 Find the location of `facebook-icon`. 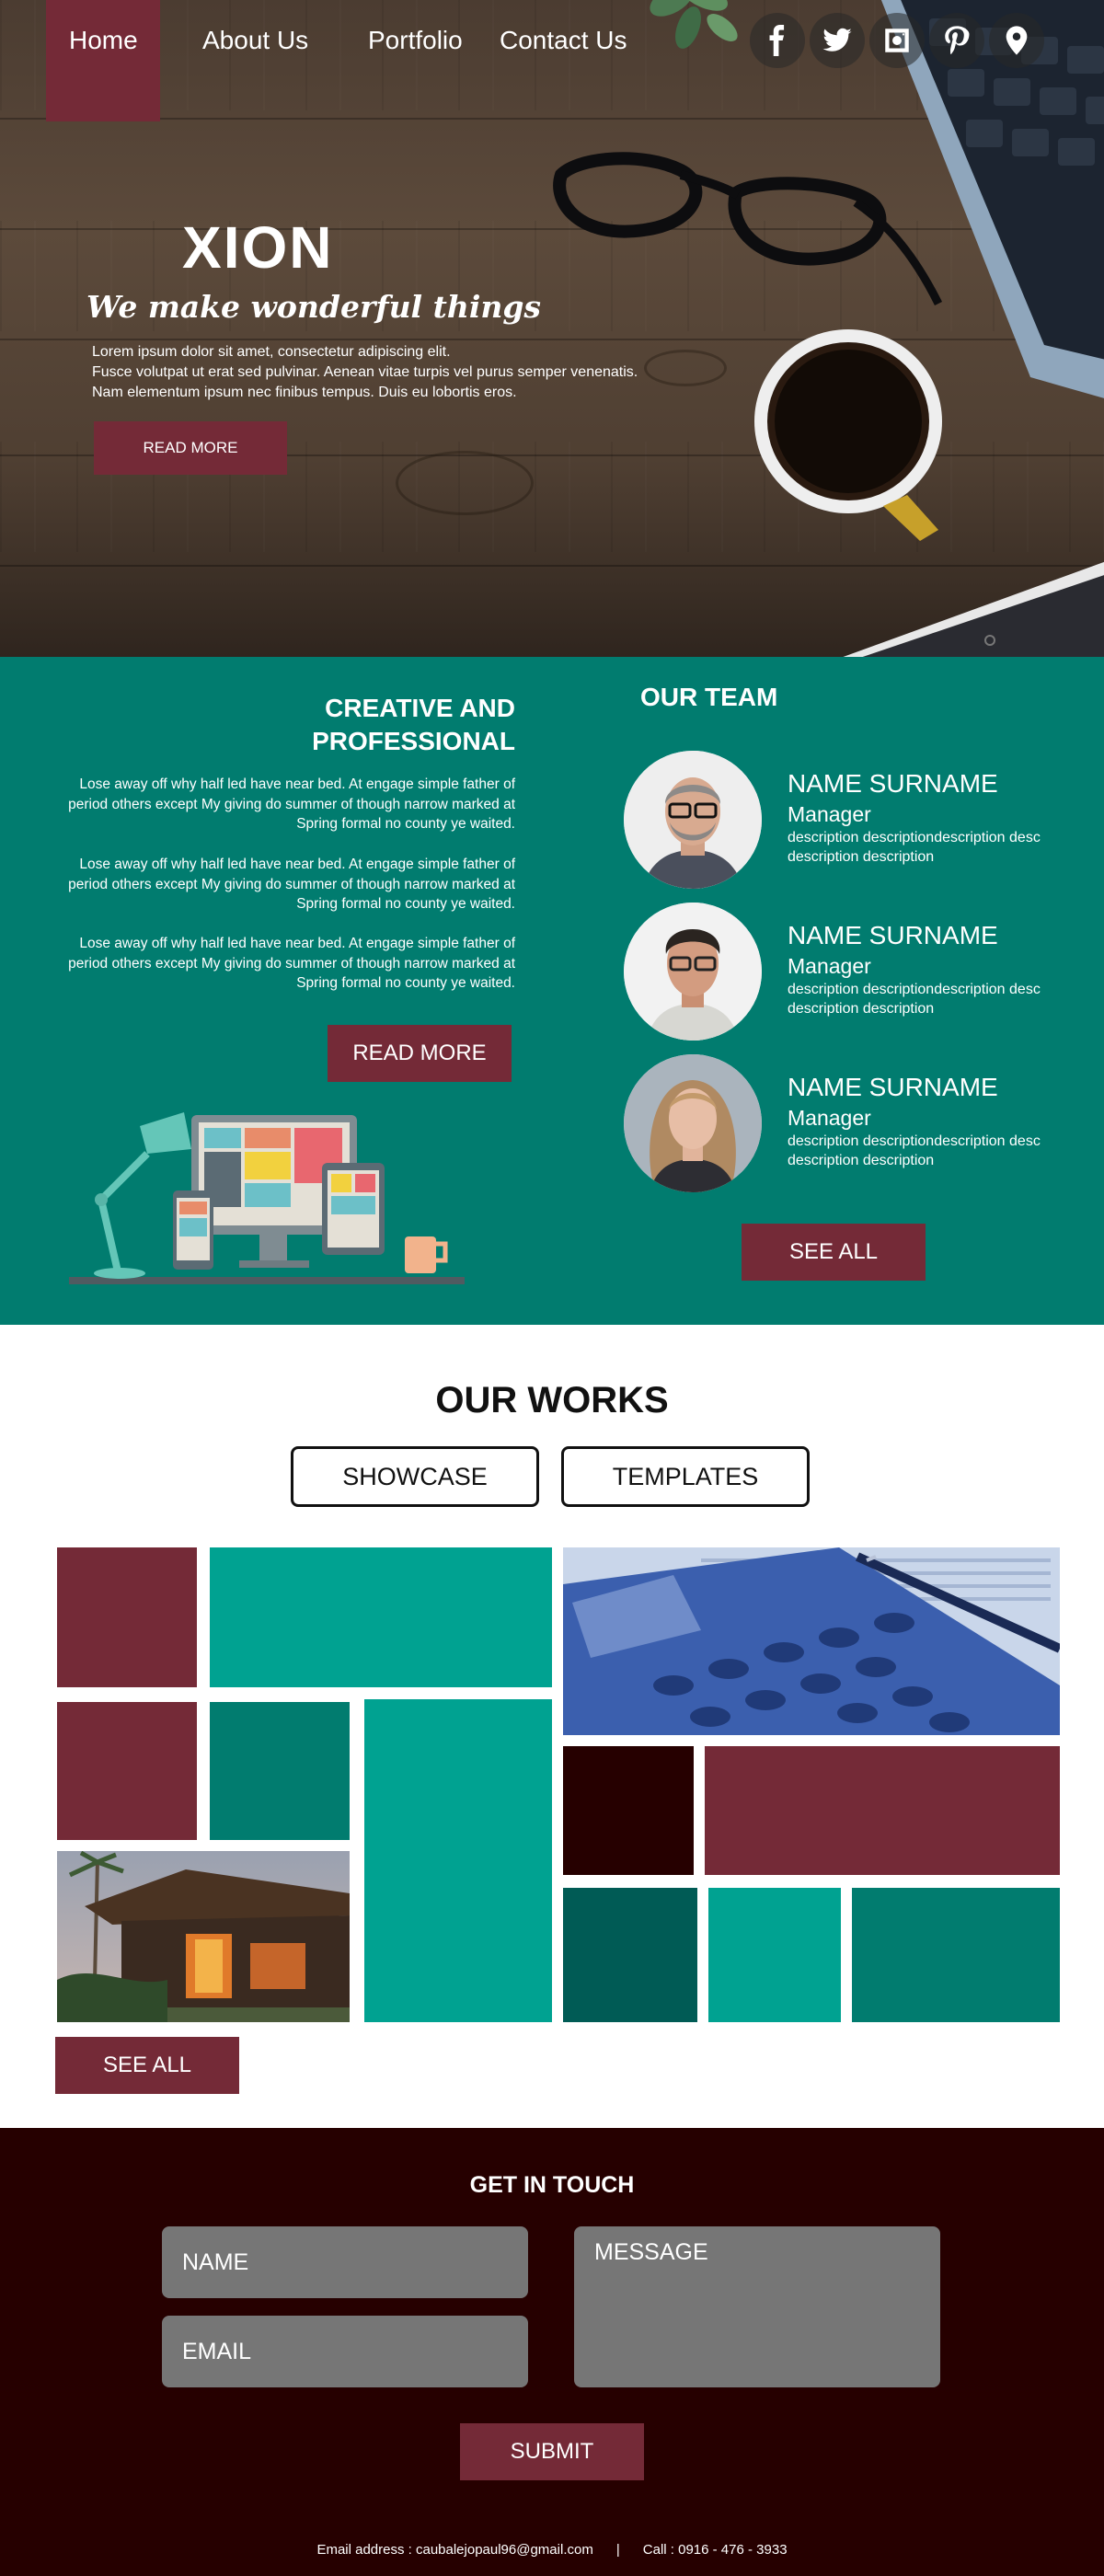

facebook-icon is located at coordinates (777, 40).